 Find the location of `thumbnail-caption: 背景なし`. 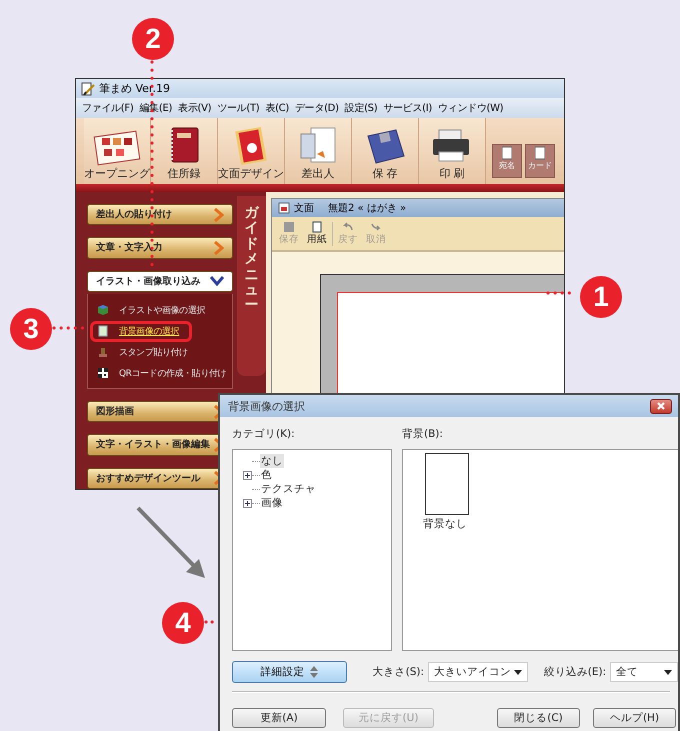

thumbnail-caption: 背景なし is located at coordinates (445, 524).